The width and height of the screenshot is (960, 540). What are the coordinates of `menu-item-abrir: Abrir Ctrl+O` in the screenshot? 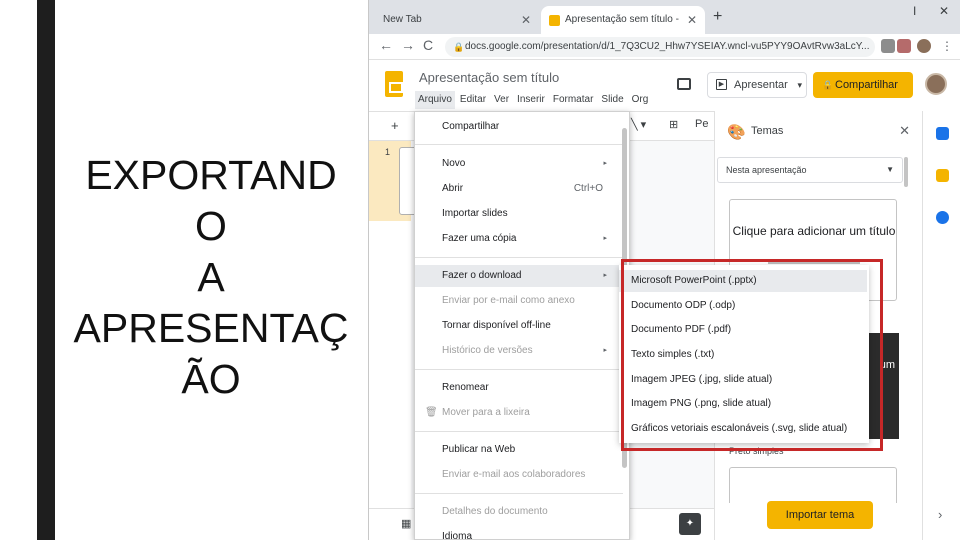 It's located at (519, 189).